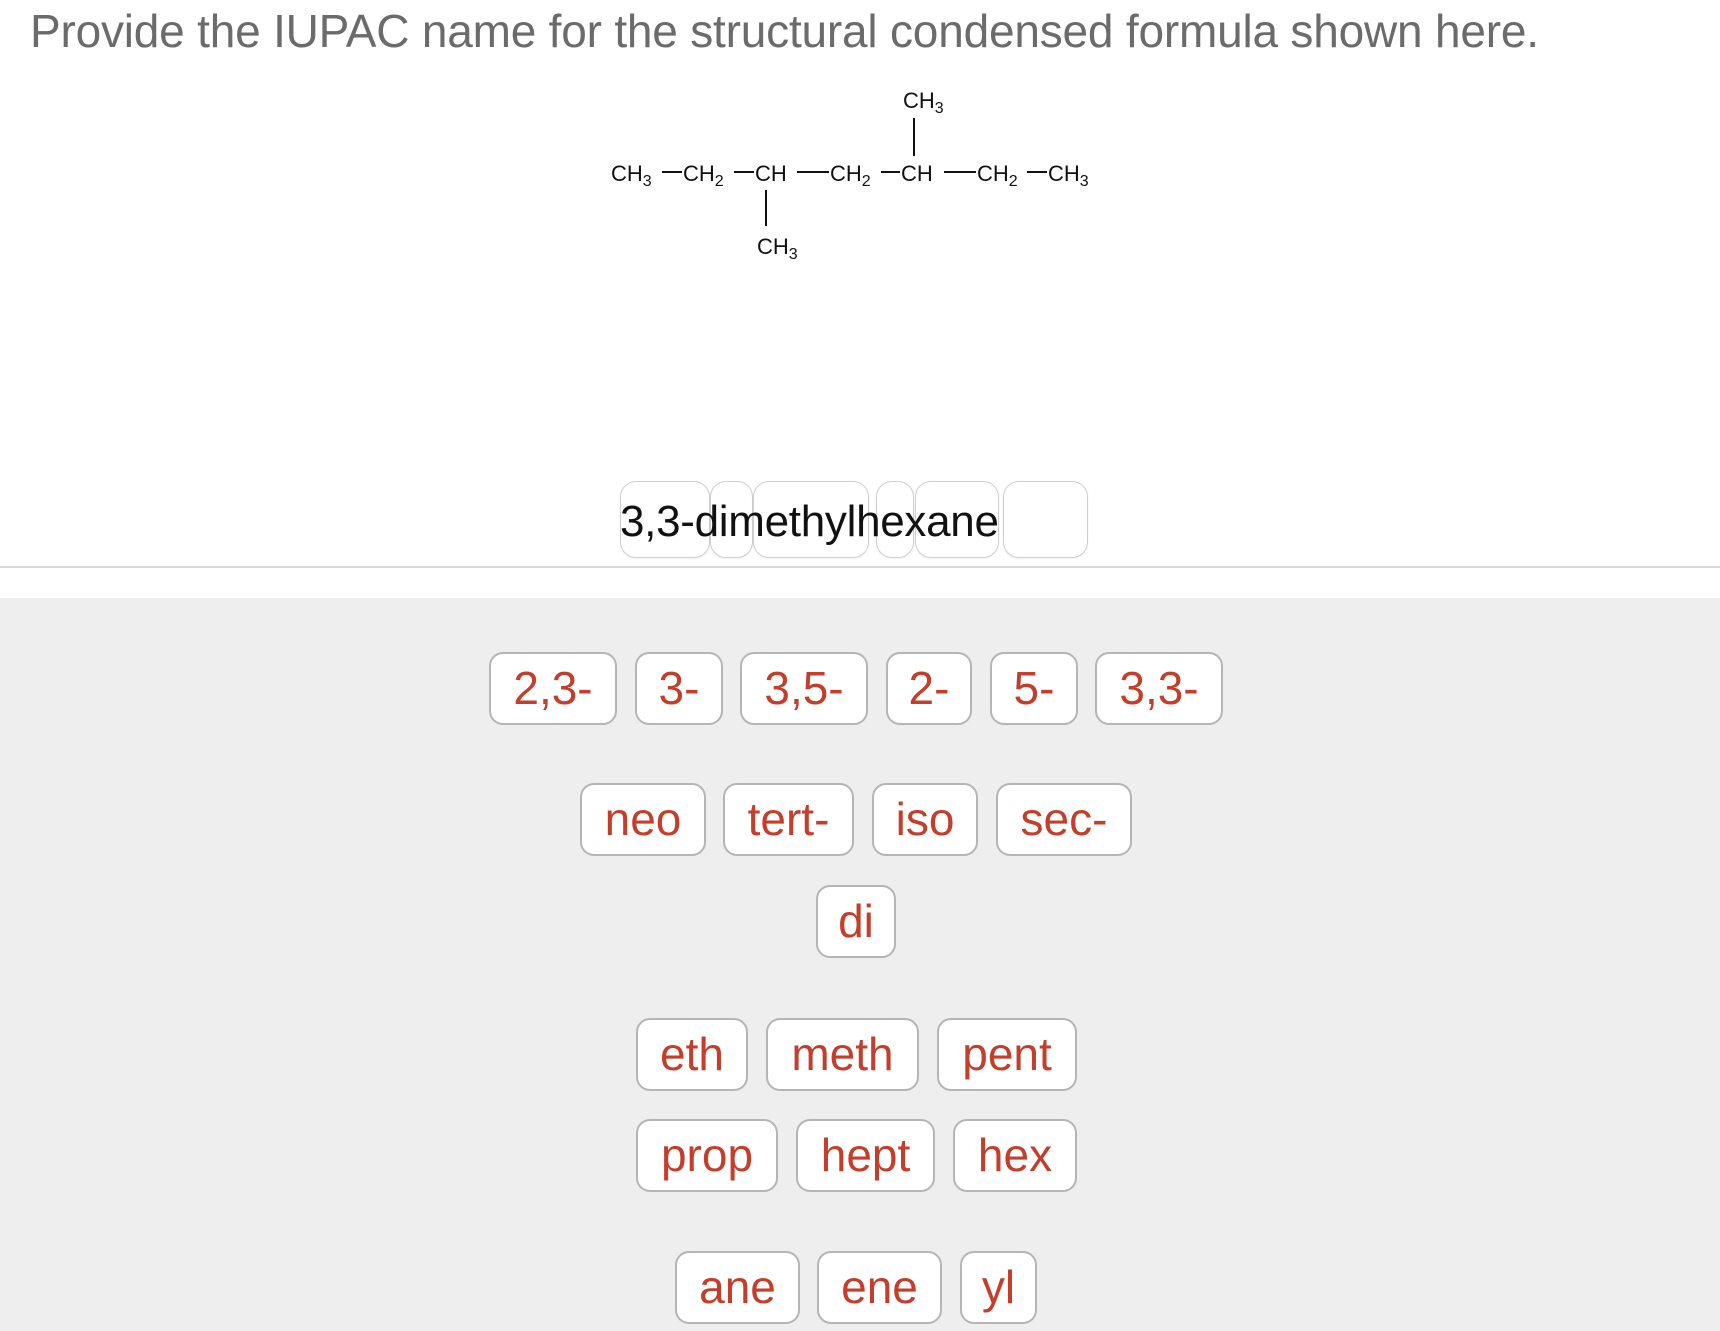  I want to click on answer-text: 3,3-dimethylhexane, so click(809, 522).